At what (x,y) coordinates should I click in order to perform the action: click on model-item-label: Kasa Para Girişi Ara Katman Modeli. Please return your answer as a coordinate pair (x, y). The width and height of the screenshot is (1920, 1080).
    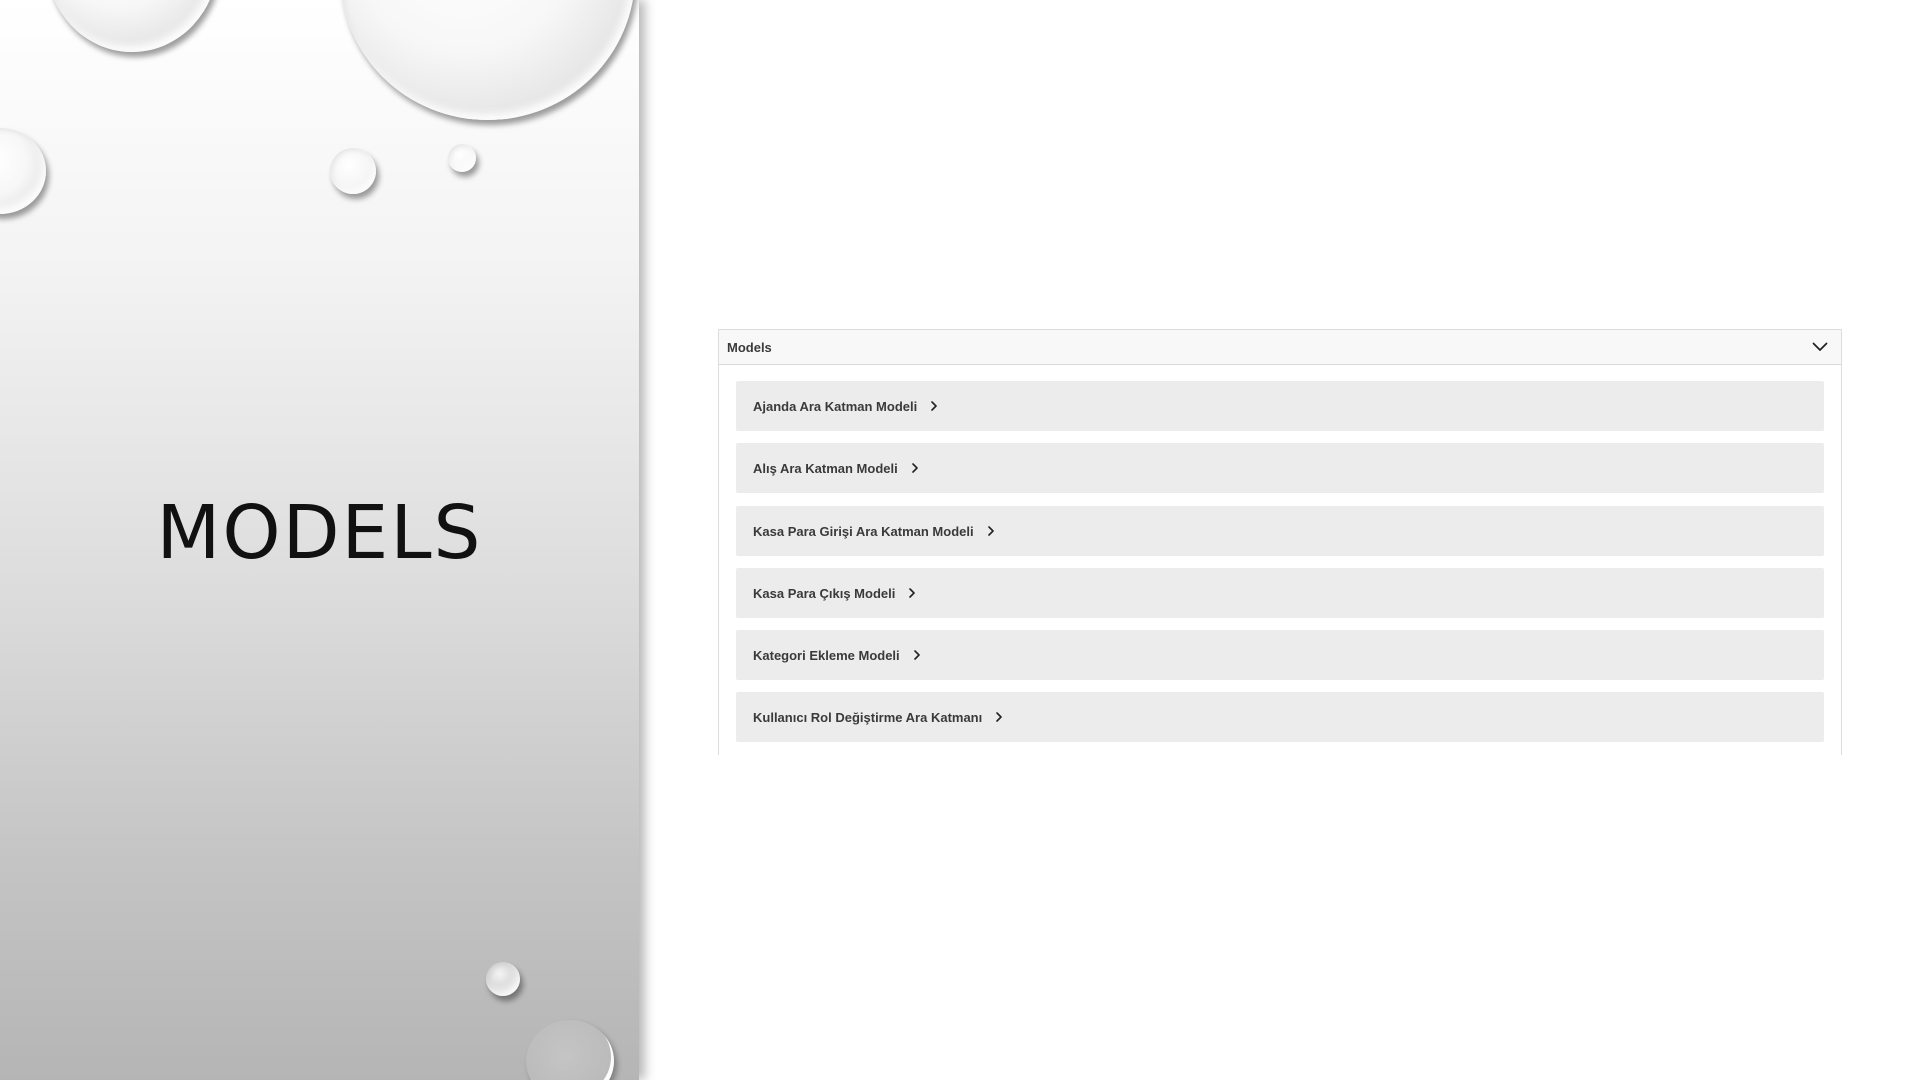
    Looking at the image, I should click on (863, 531).